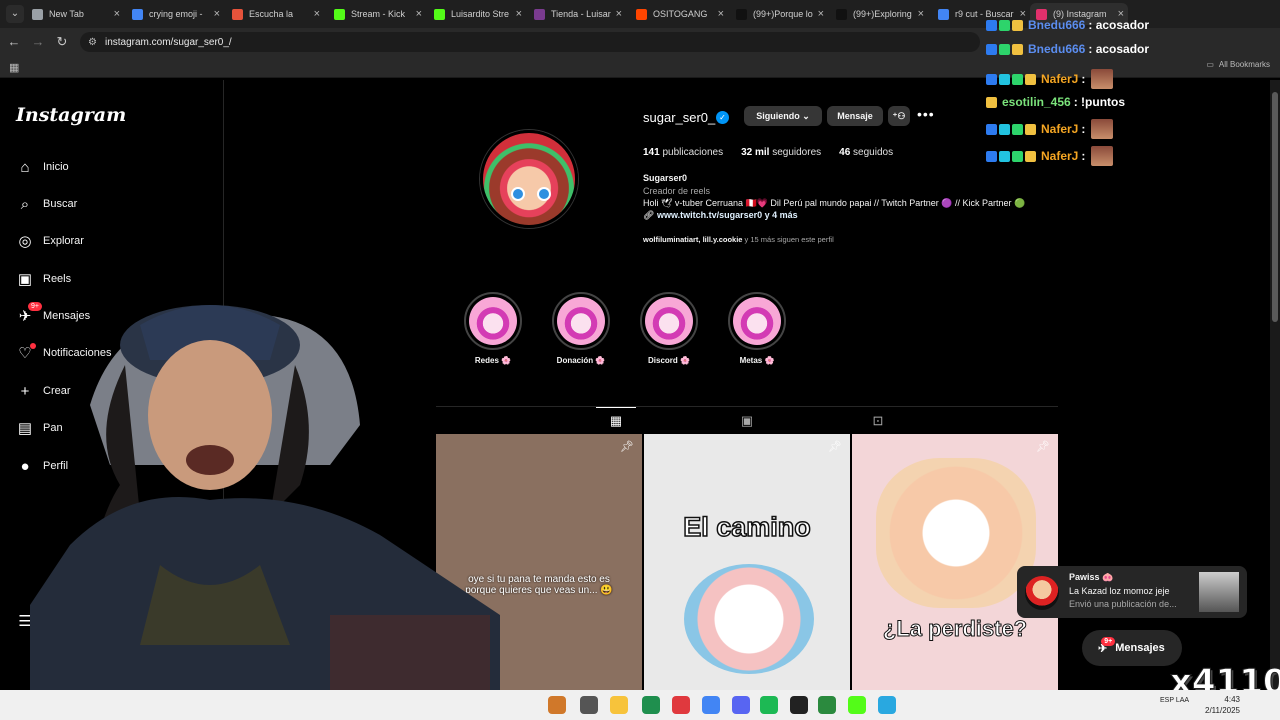 The image size is (1280, 720). I want to click on system-tray: 4:43 2/11/2025, so click(1222, 705).